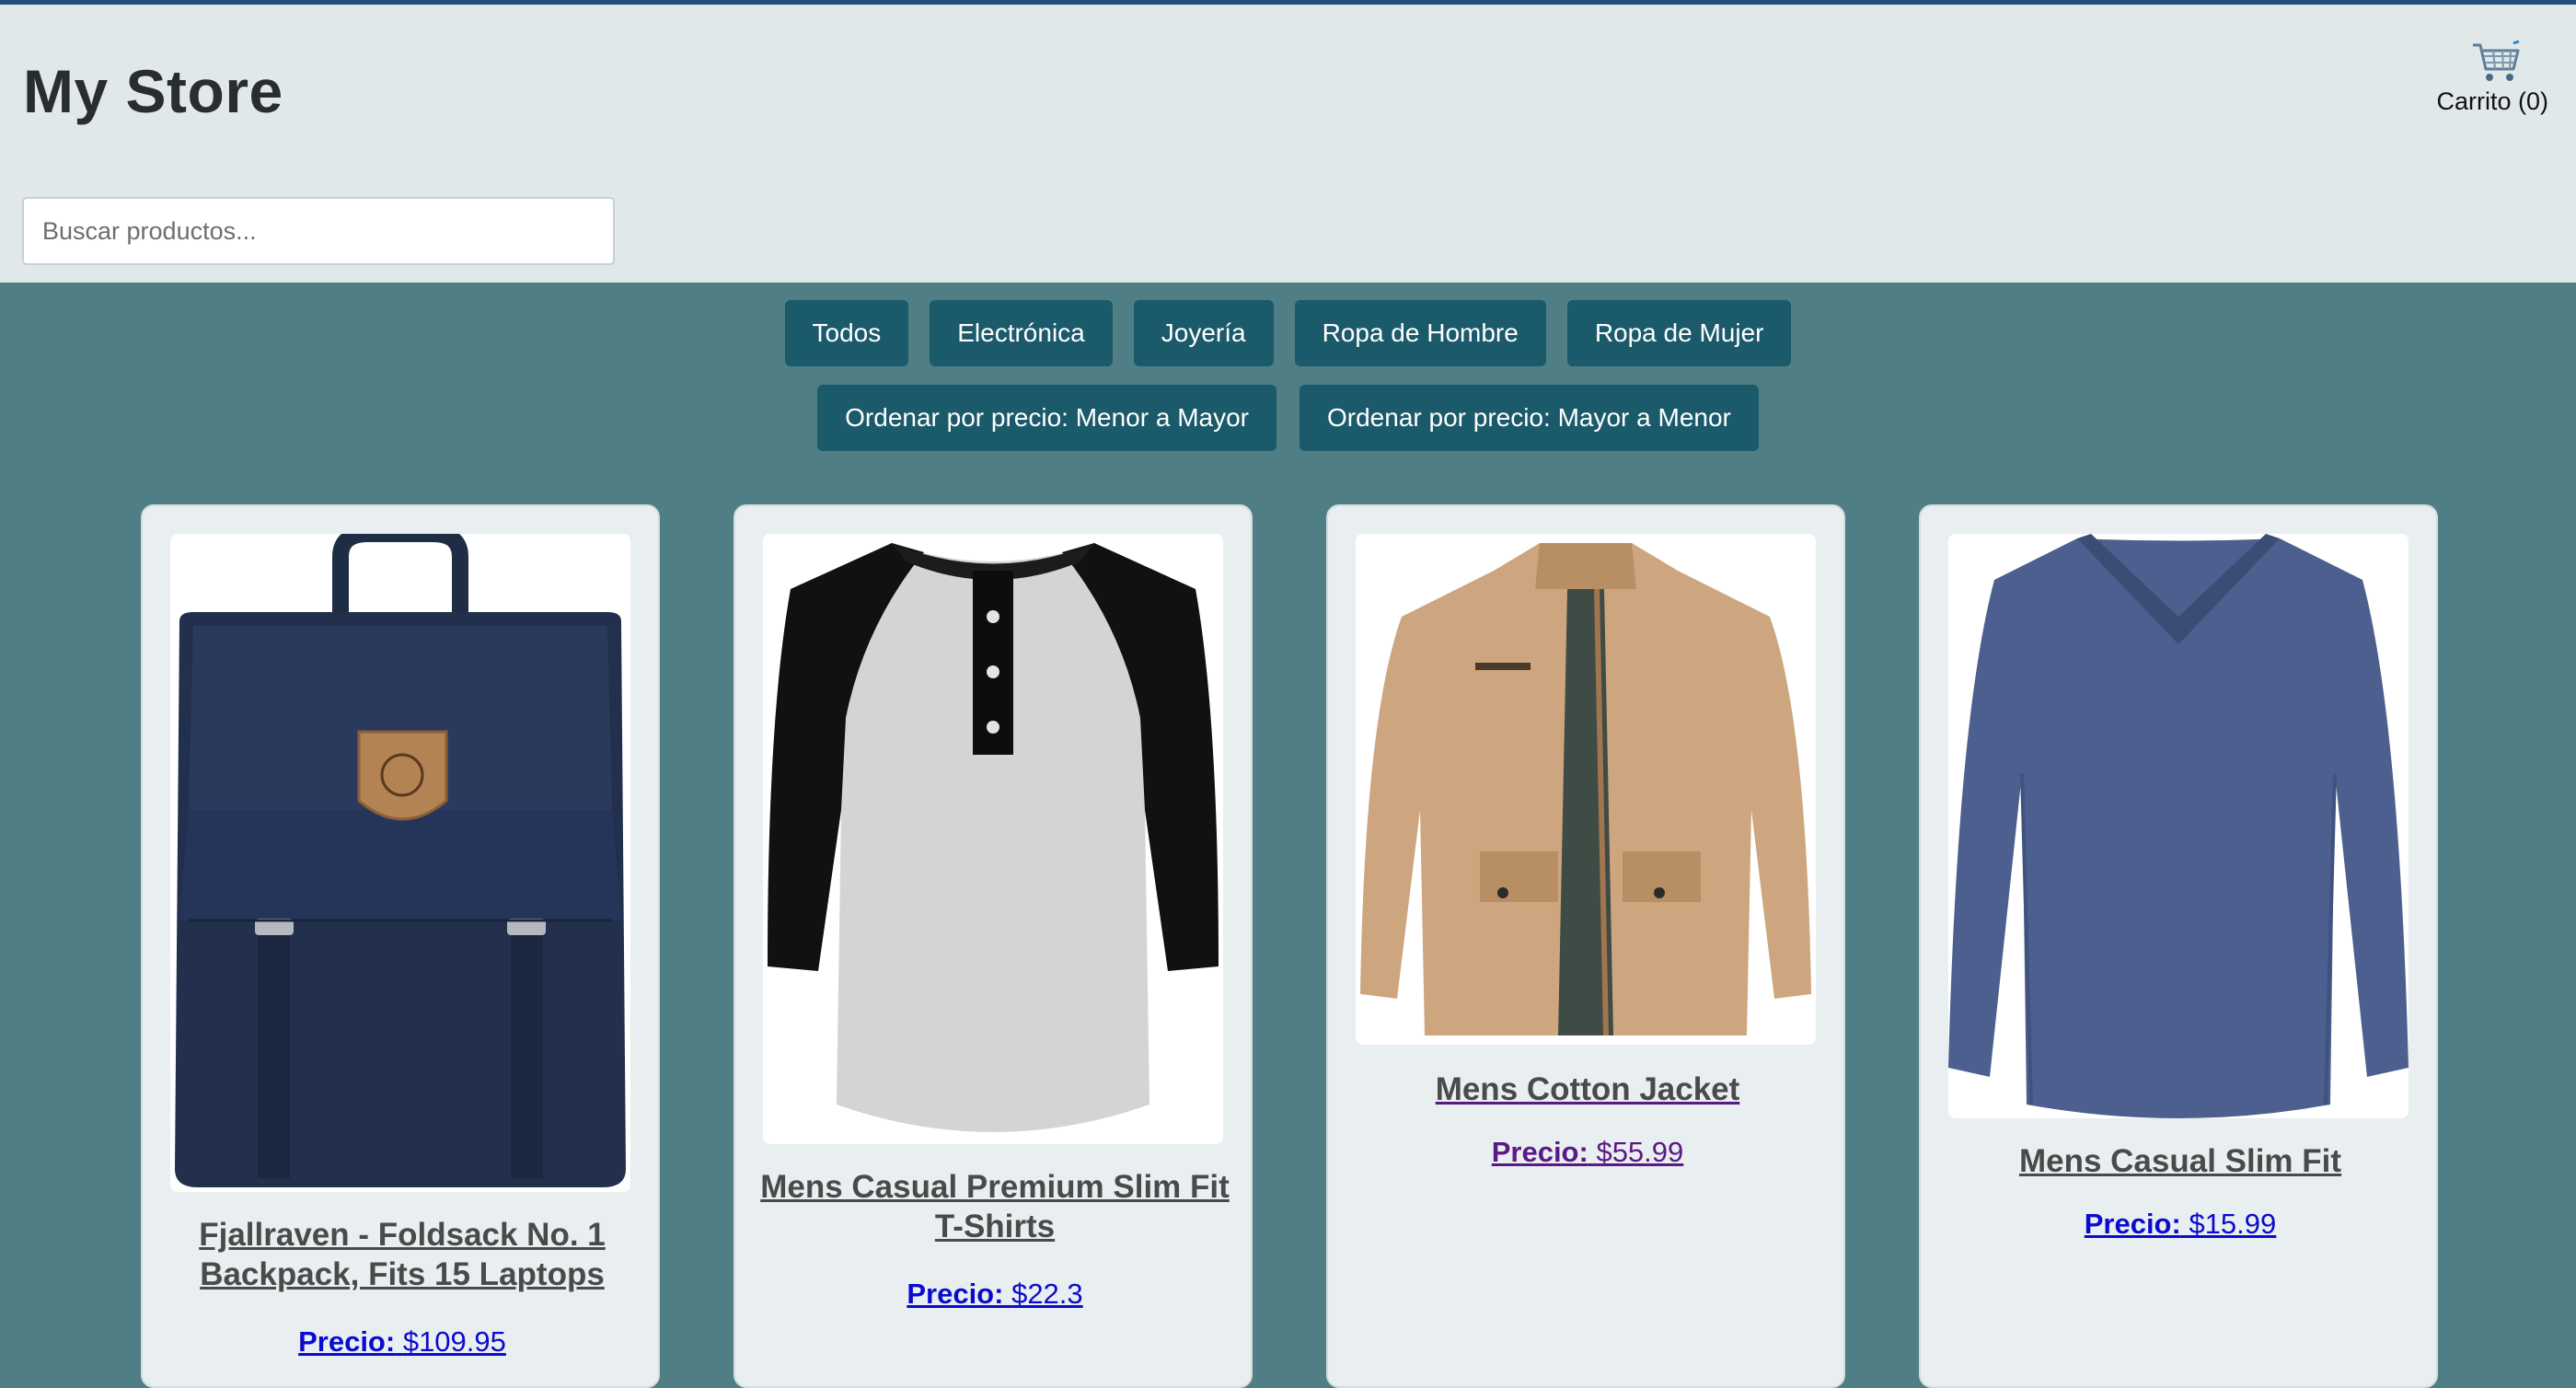 The height and width of the screenshot is (1388, 2576). Describe the element at coordinates (1288, 228) in the screenshot. I see `search-bar` at that location.